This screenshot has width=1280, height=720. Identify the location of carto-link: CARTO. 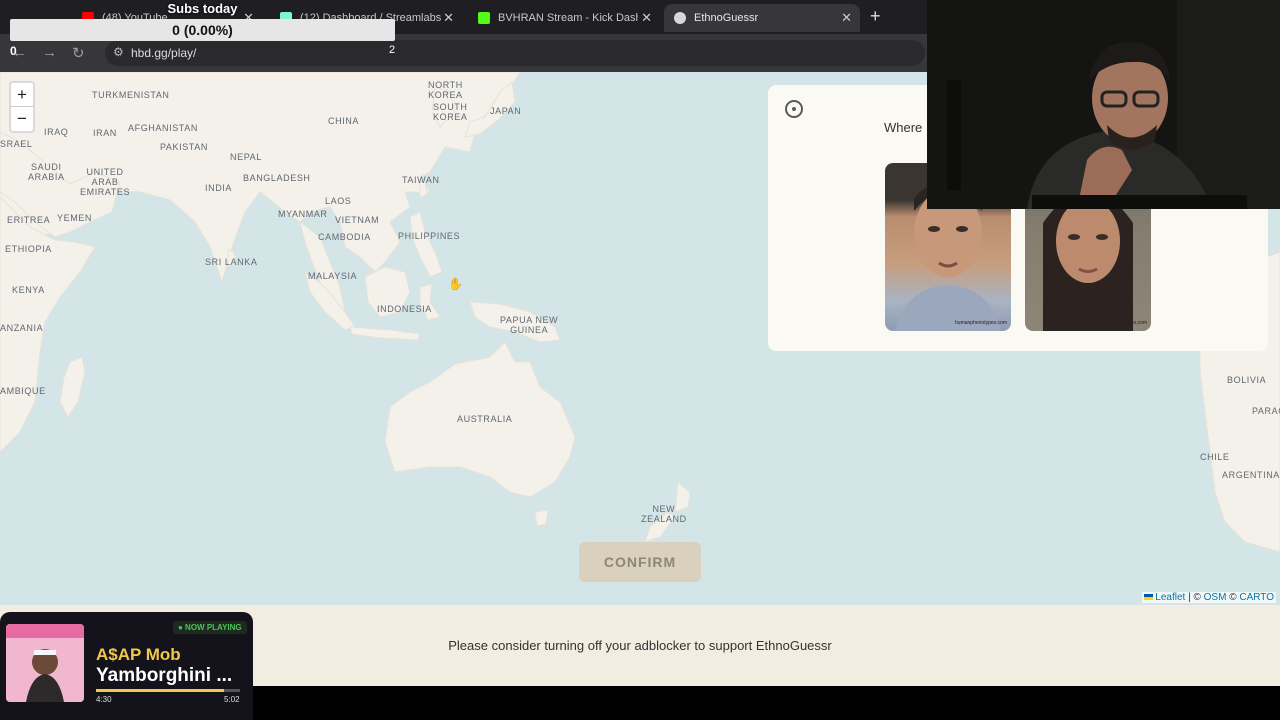
(1256, 597).